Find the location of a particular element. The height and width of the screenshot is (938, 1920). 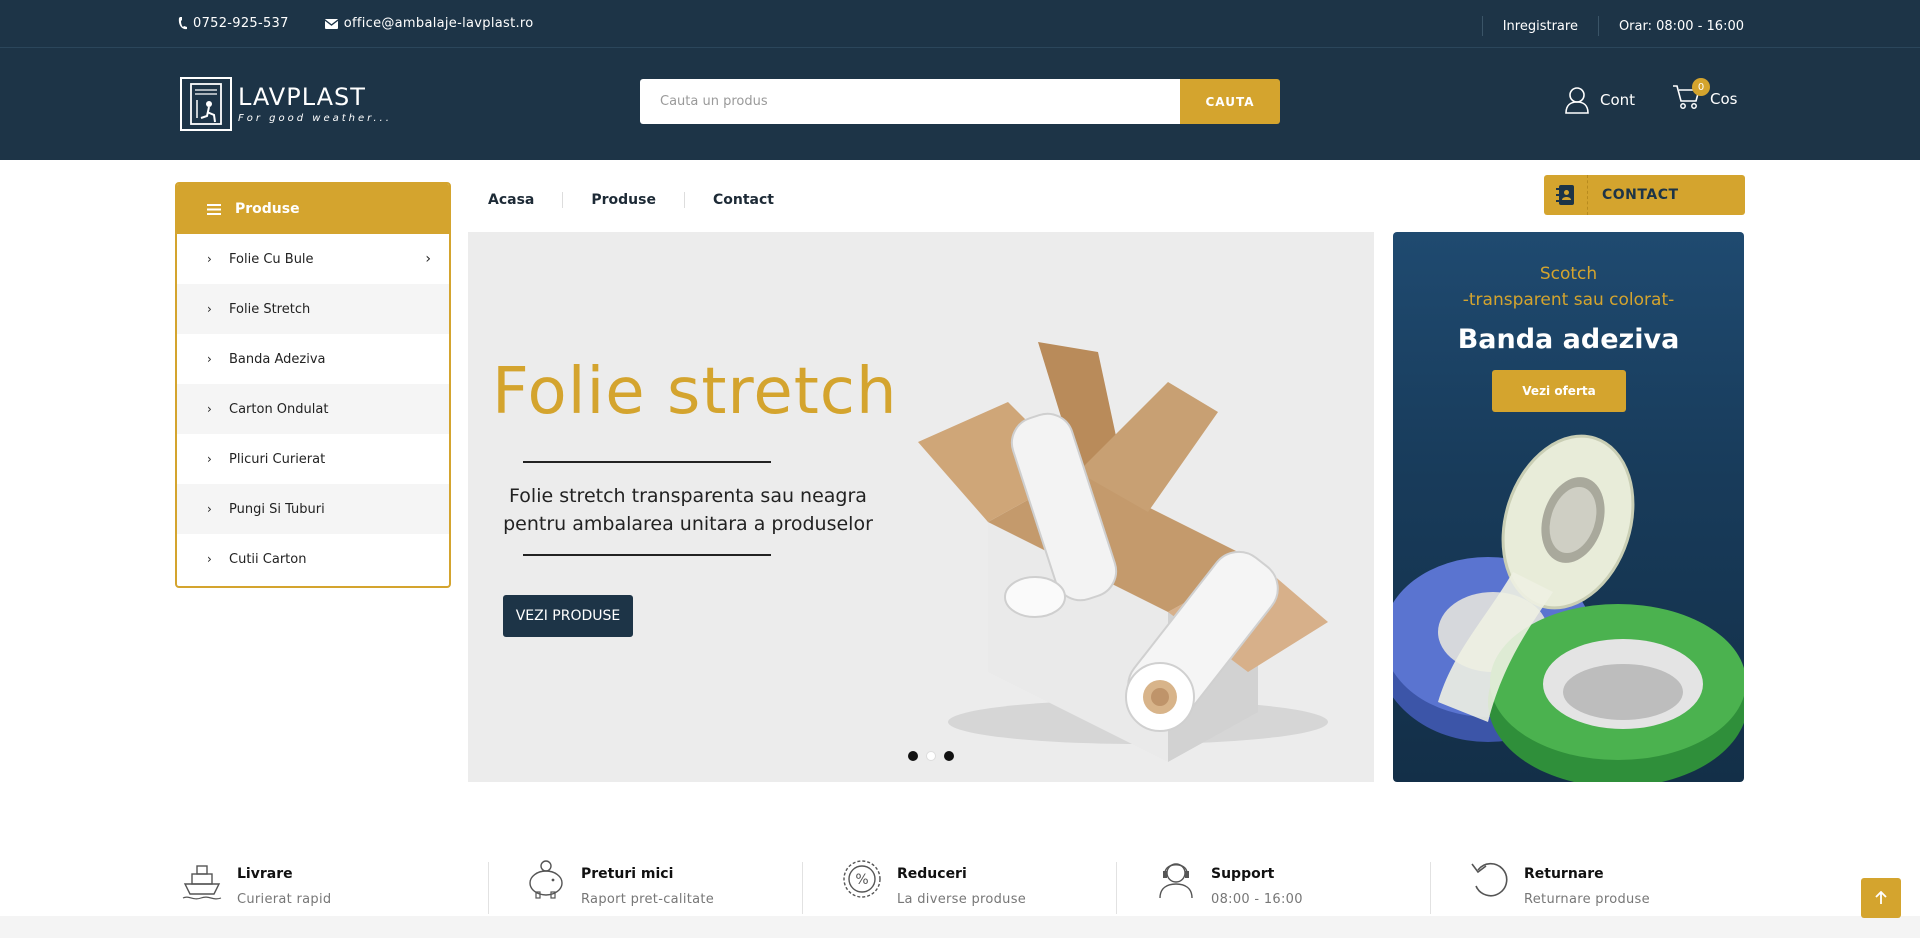

feature-returnare: Returnare Returnare produse is located at coordinates (1559, 882).